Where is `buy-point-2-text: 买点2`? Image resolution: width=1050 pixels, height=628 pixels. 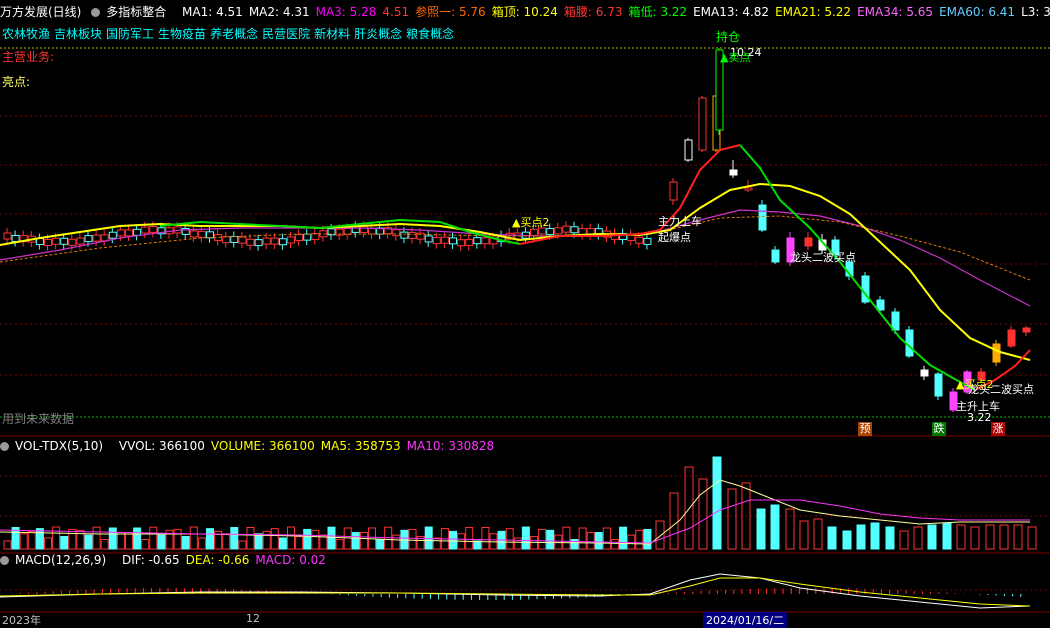 buy-point-2-text: 买点2 is located at coordinates (535, 222).